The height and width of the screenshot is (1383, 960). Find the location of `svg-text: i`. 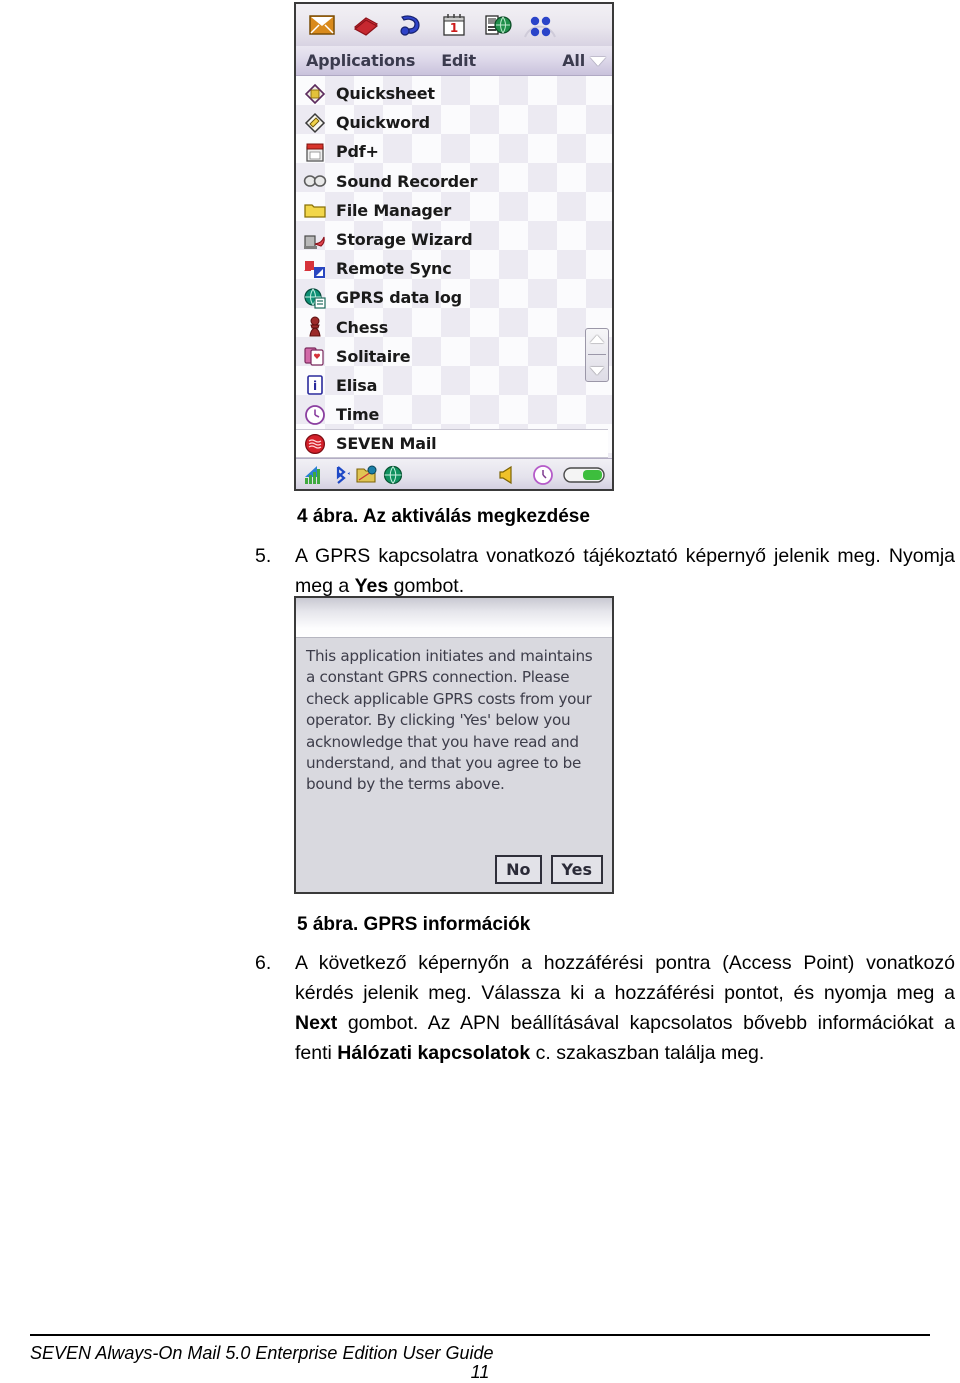

svg-text: i is located at coordinates (315, 386).